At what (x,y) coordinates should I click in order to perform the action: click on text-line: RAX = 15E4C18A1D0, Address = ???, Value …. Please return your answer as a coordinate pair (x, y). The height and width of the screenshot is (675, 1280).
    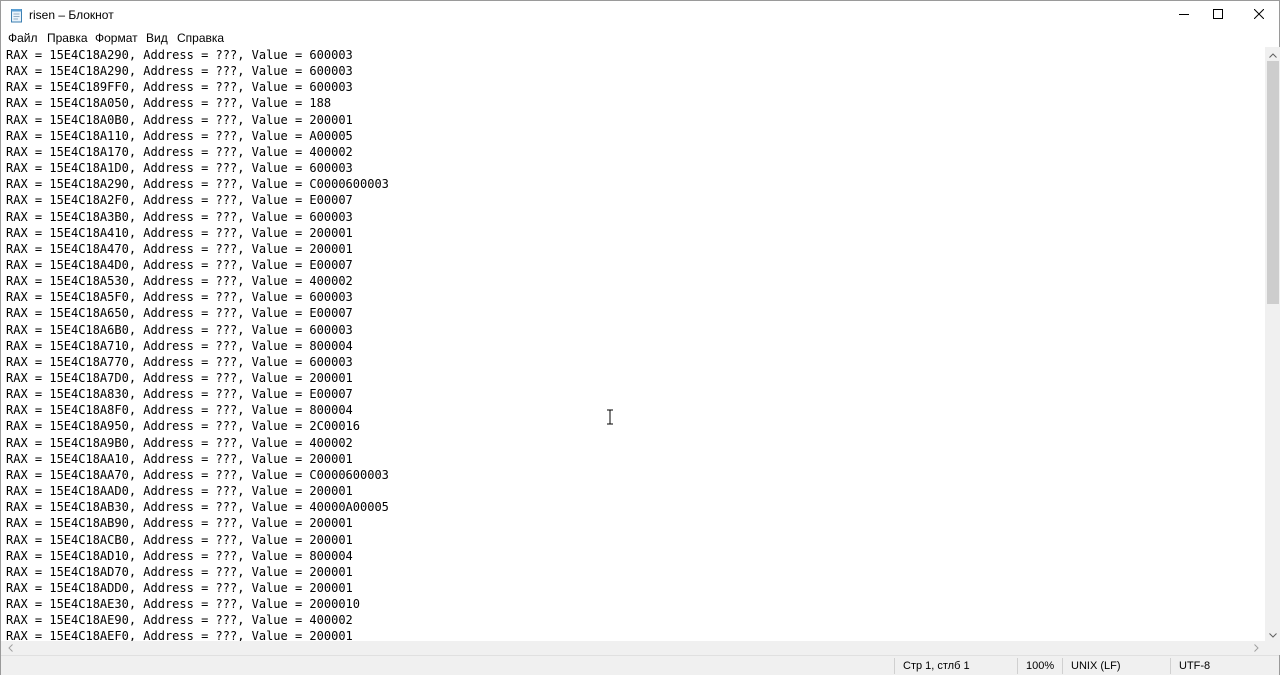
    Looking at the image, I should click on (179, 168).